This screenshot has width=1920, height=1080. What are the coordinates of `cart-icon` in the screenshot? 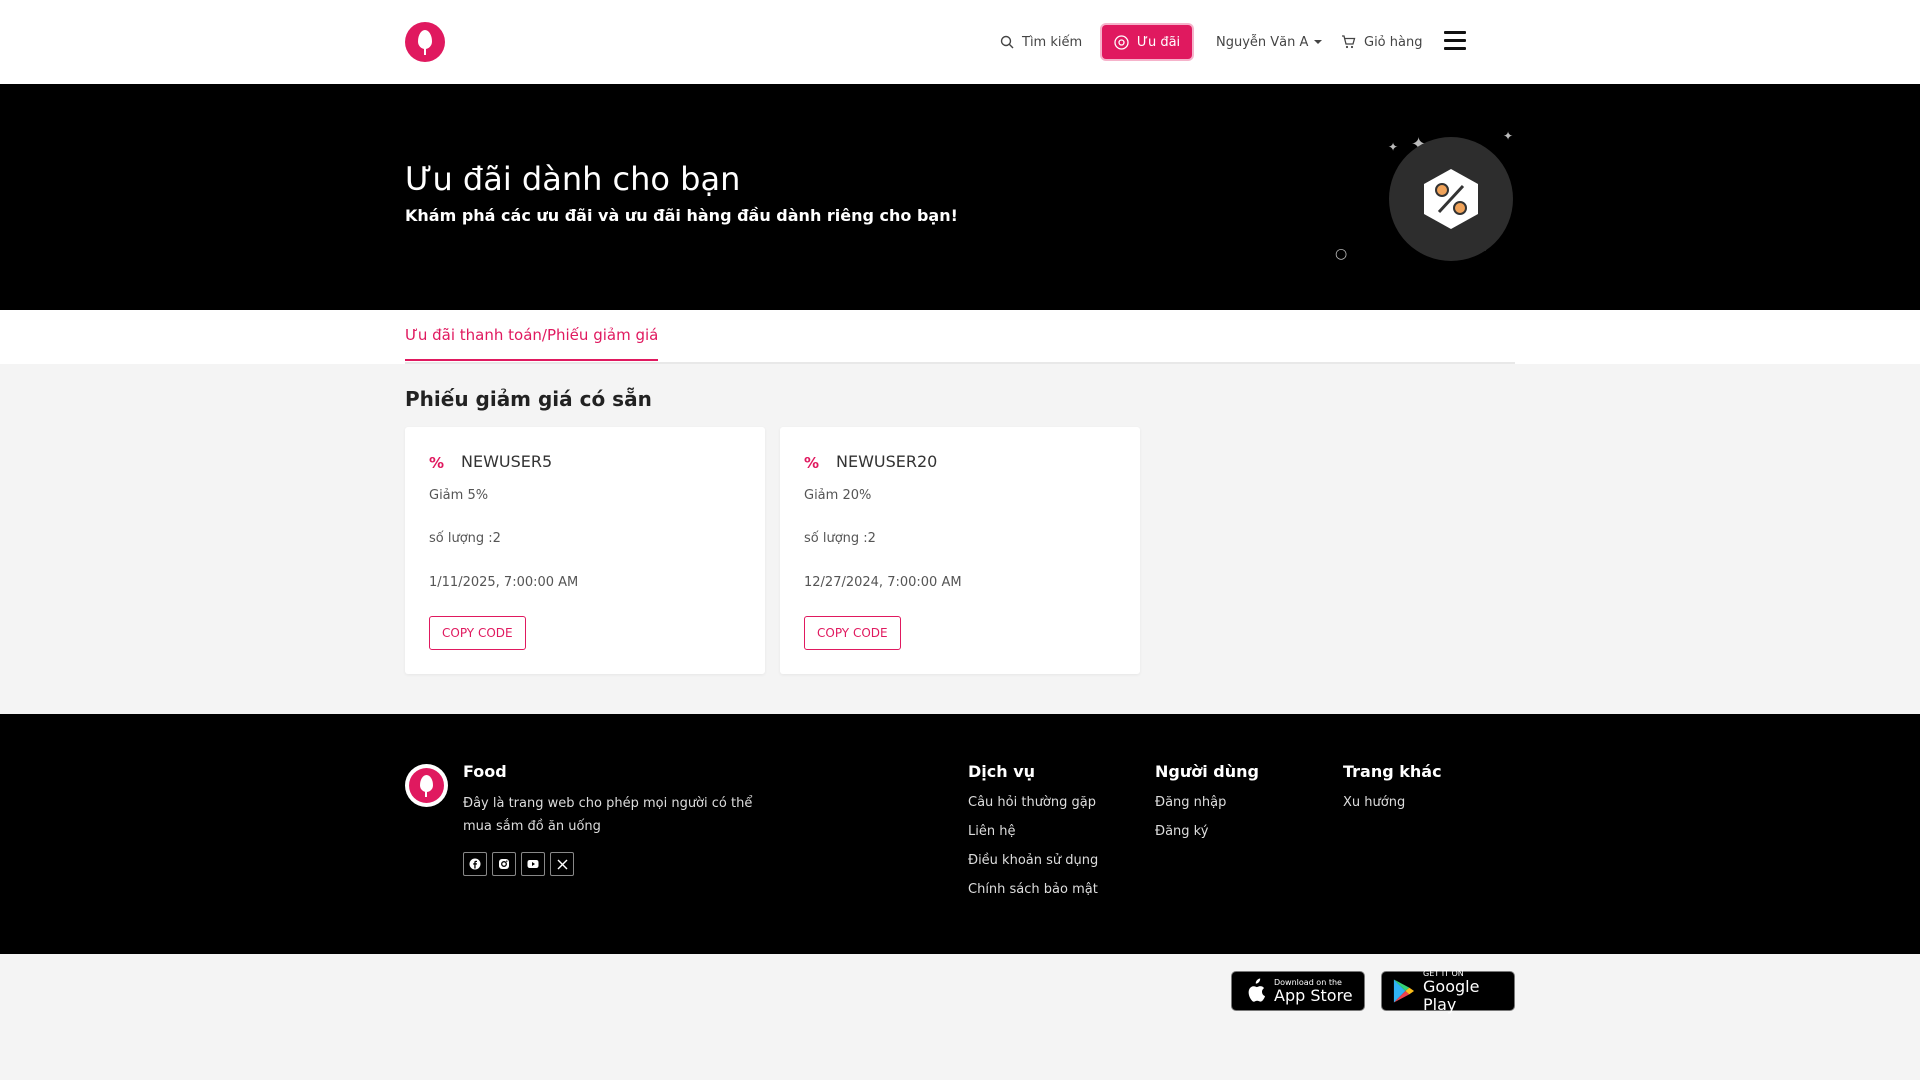 It's located at (1349, 42).